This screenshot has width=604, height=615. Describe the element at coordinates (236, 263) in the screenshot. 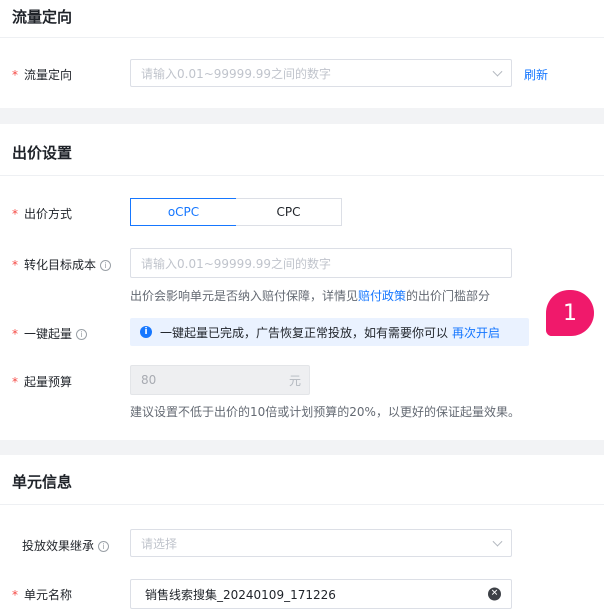

I see `cost-placeholder: 请输入0.01~99999.99之间的数字` at that location.